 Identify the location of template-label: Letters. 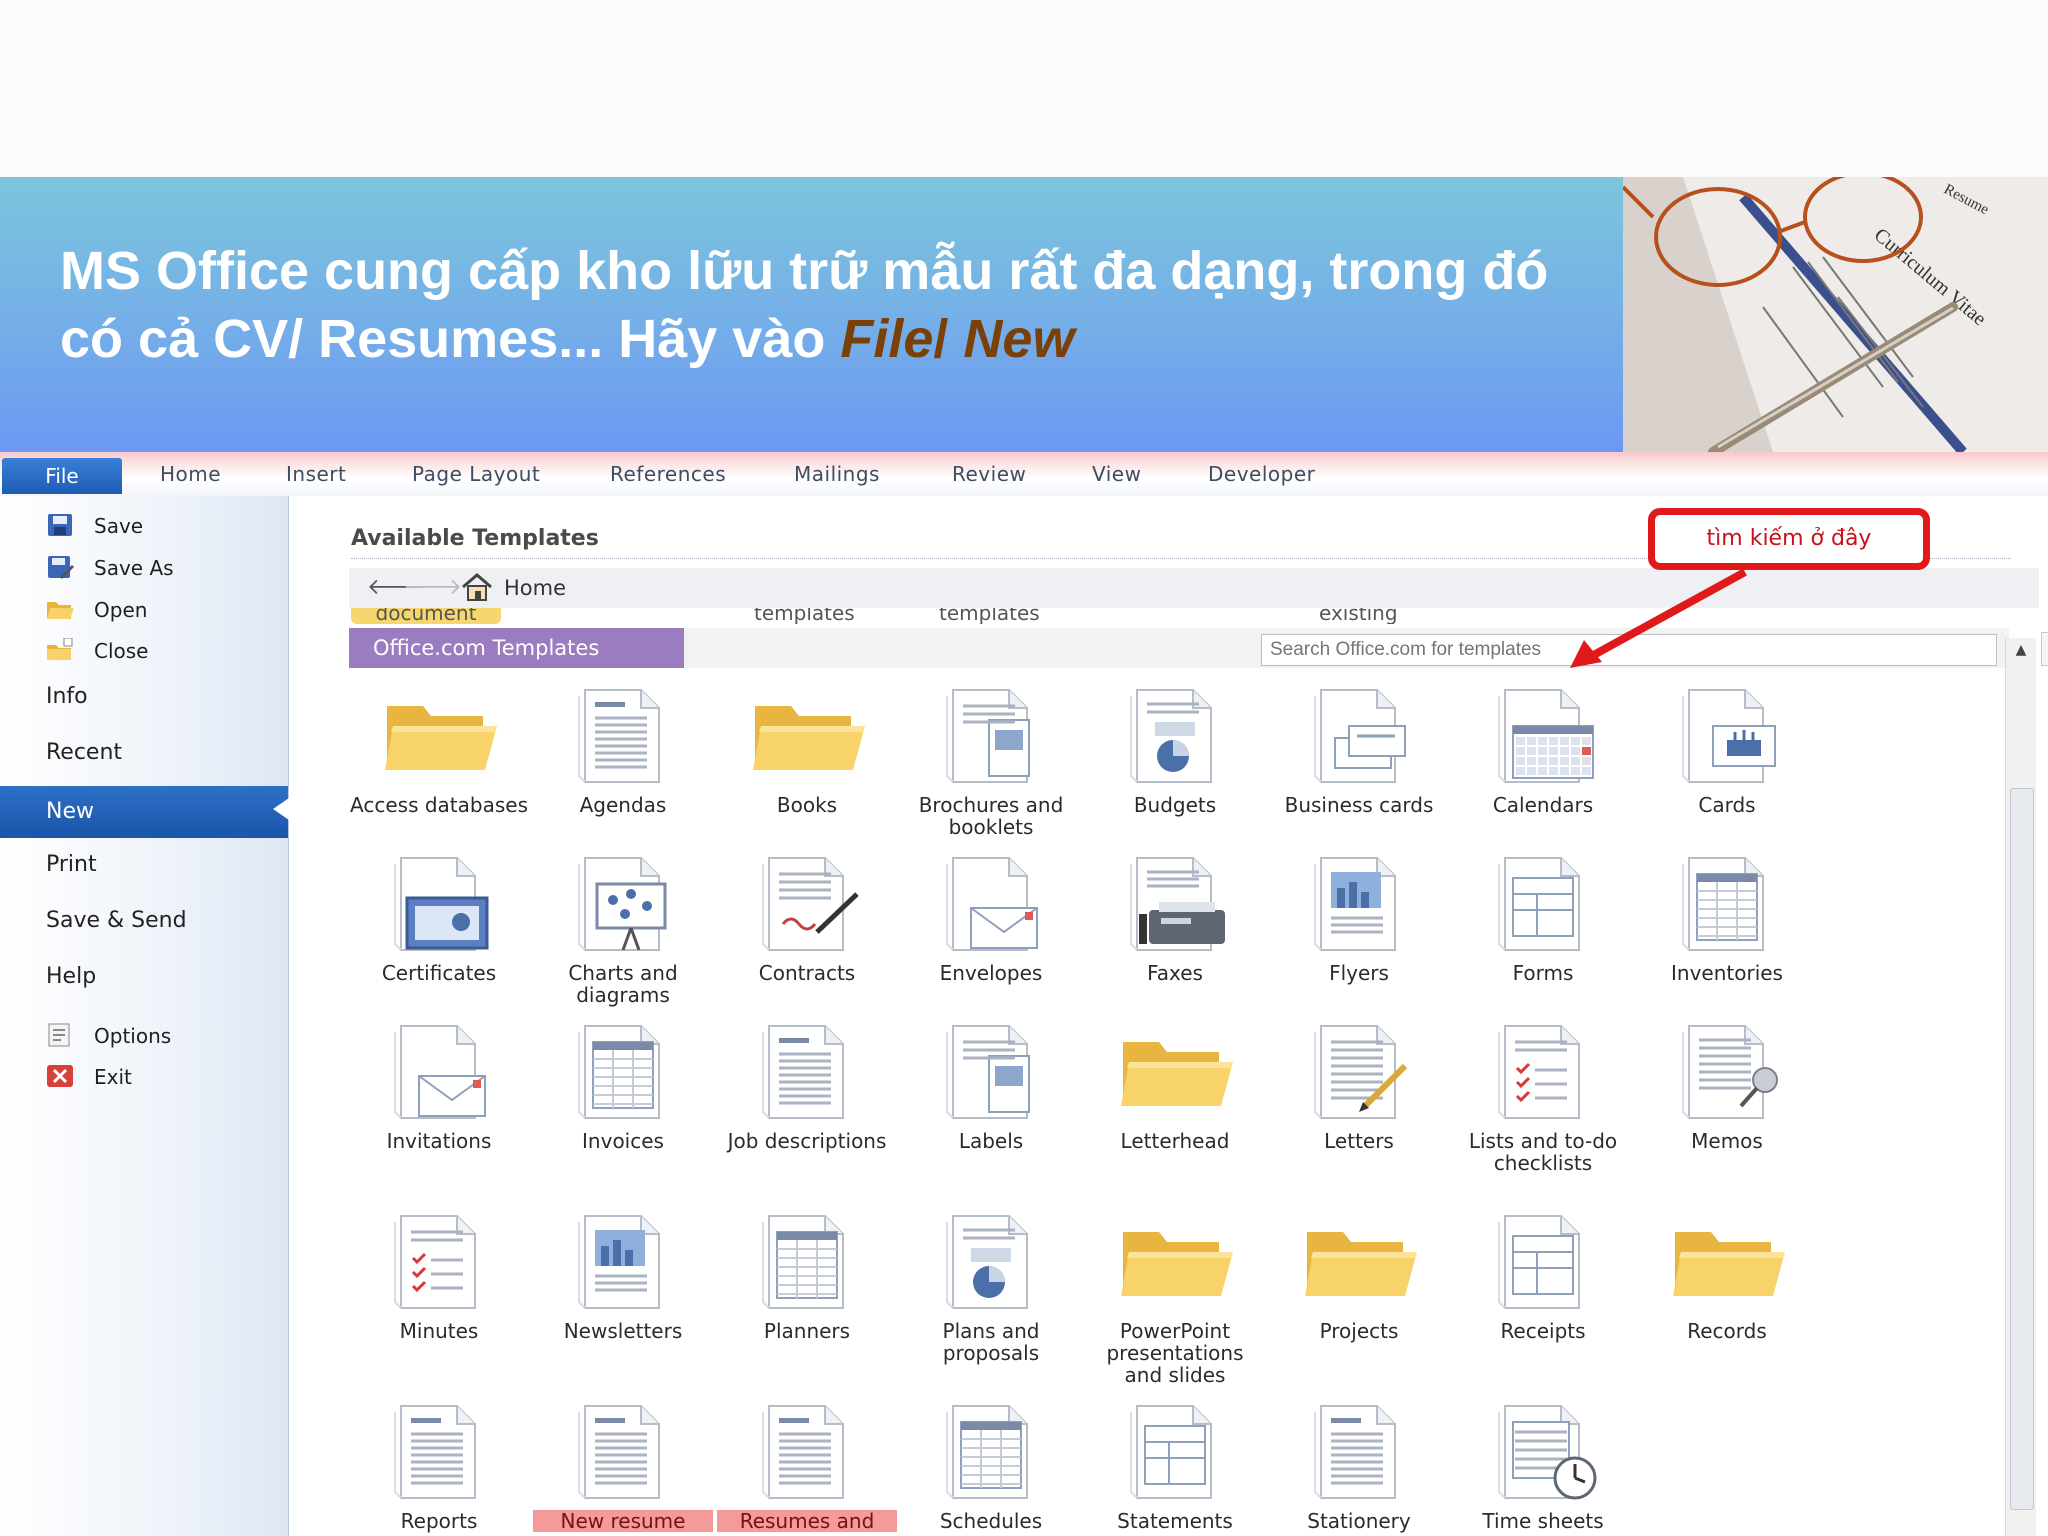
(1359, 1141).